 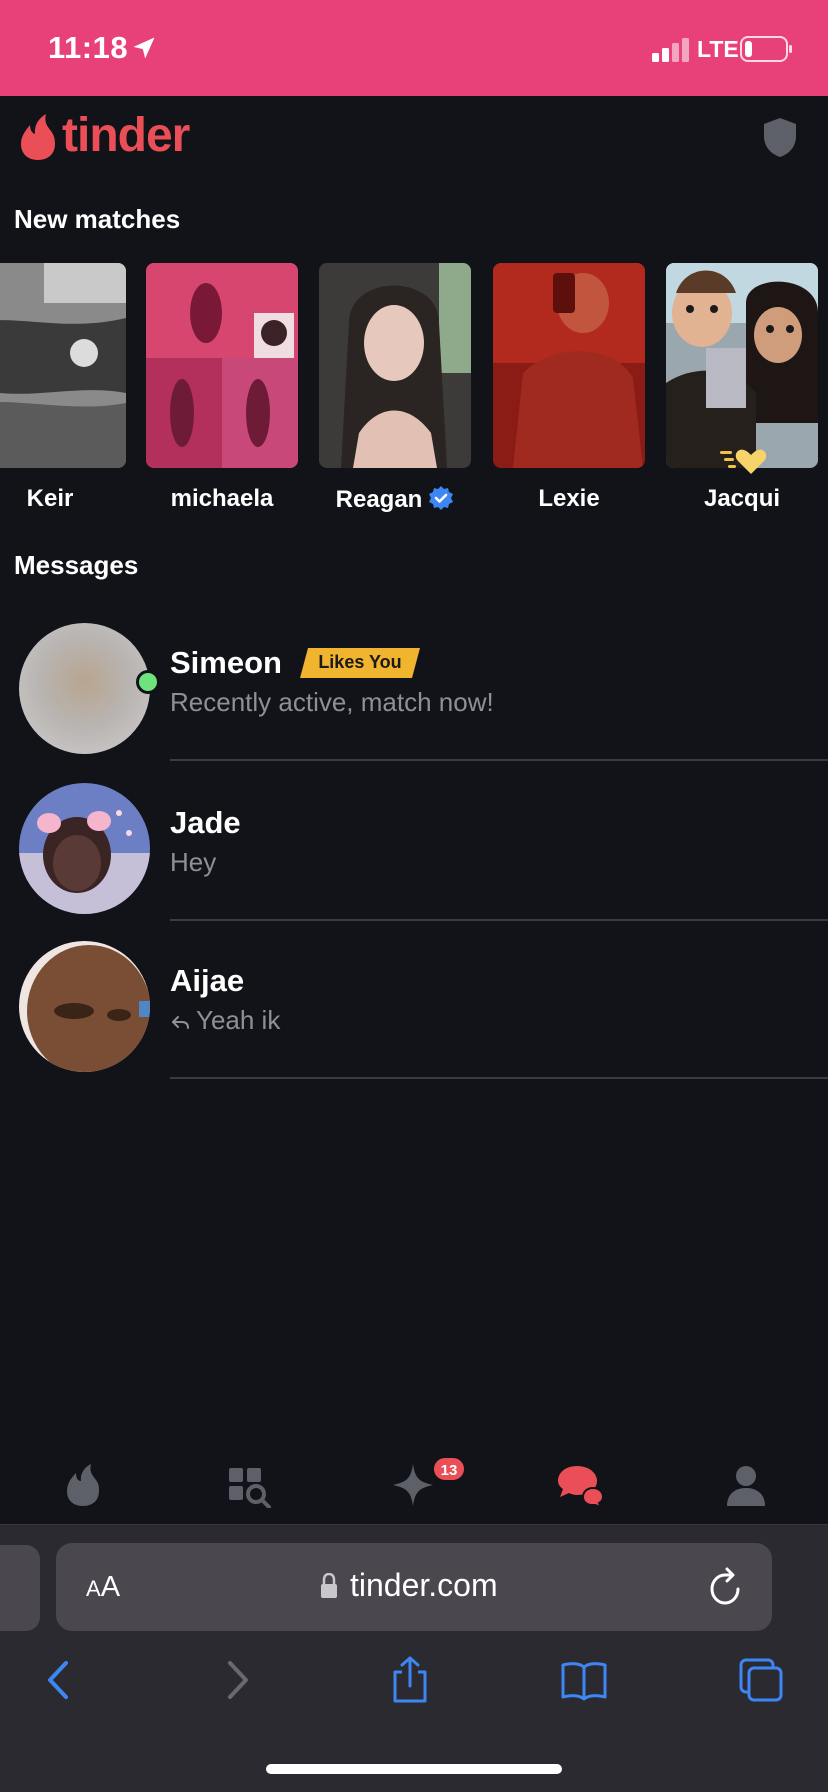 I want to click on match-card-reagan, so click(x=395, y=365).